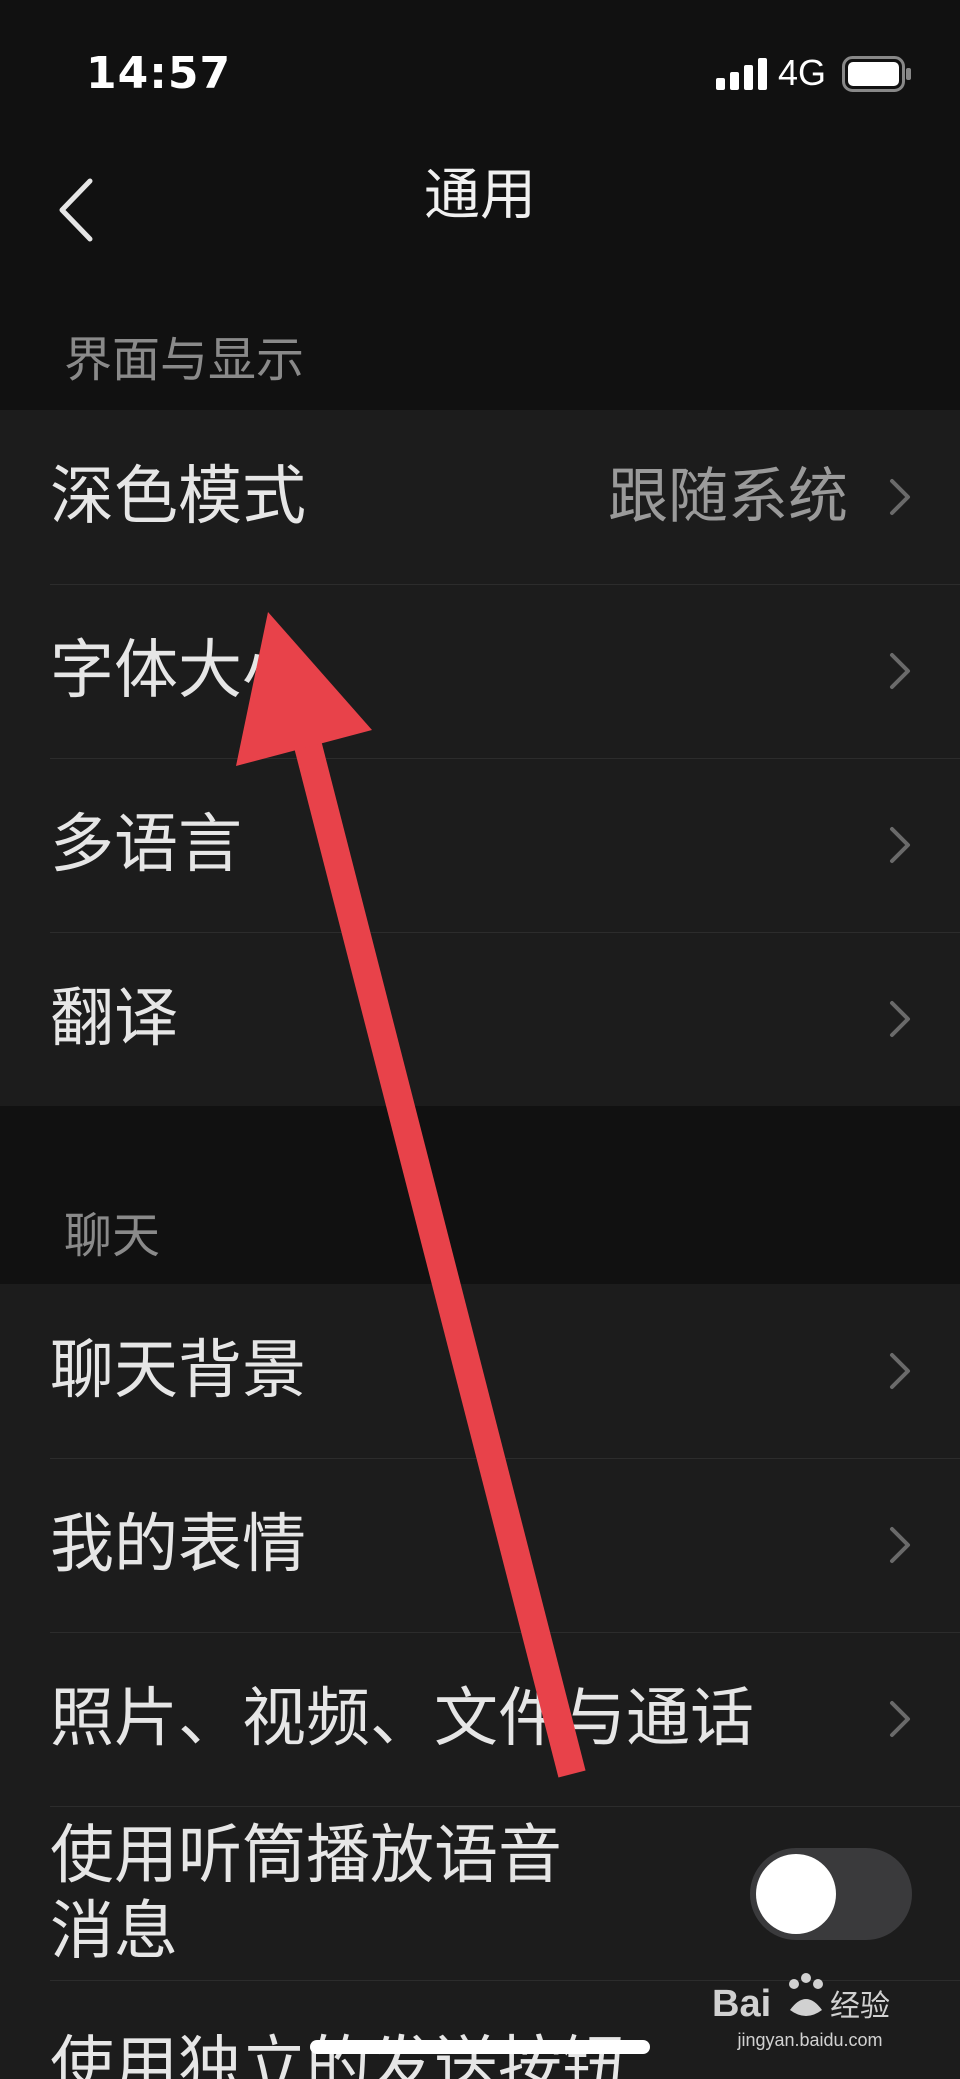 Image resolution: width=960 pixels, height=2079 pixels. Describe the element at coordinates (178, 1371) in the screenshot. I see `settings-item-label: 聊天背景` at that location.